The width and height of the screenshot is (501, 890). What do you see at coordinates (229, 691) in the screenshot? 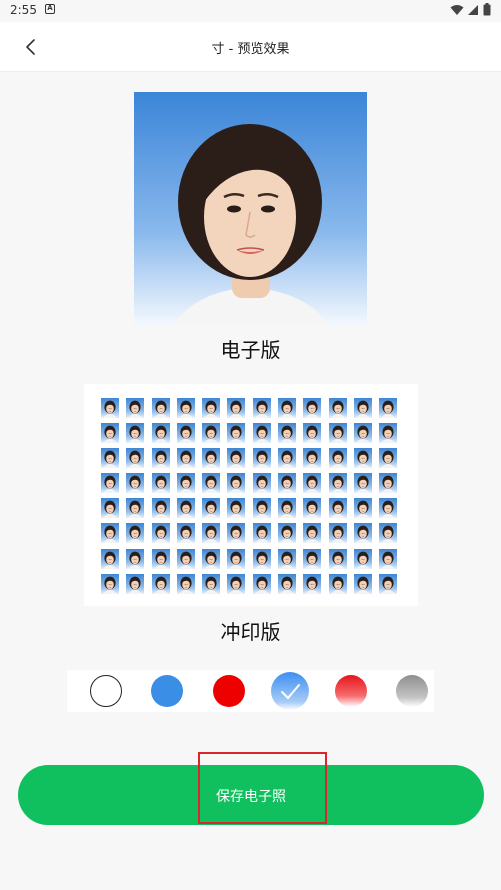
I see `swatch-red` at bounding box center [229, 691].